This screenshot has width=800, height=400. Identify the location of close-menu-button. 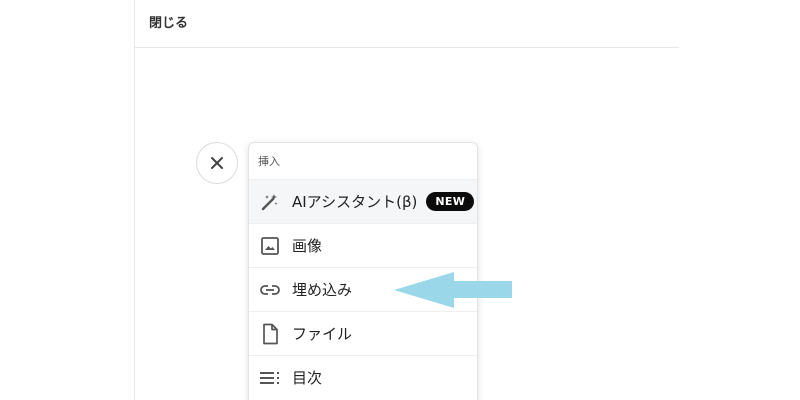
(217, 163).